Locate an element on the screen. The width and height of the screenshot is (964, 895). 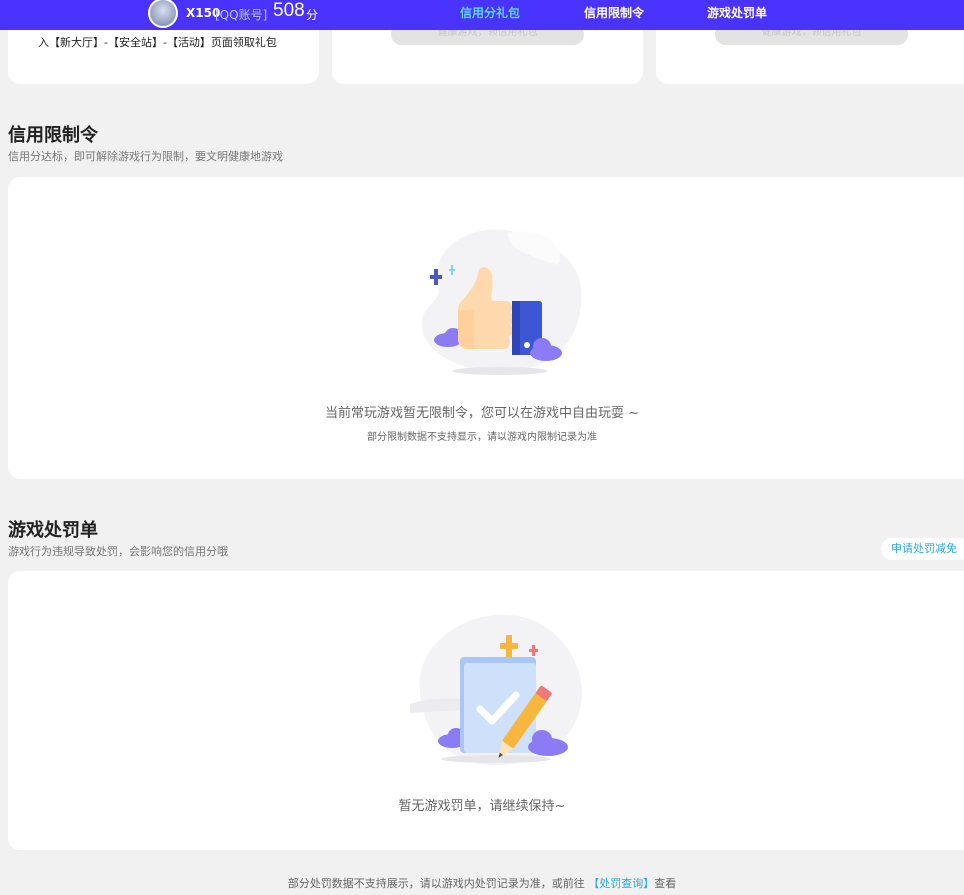
thumbs-up-icon is located at coordinates (501, 302).